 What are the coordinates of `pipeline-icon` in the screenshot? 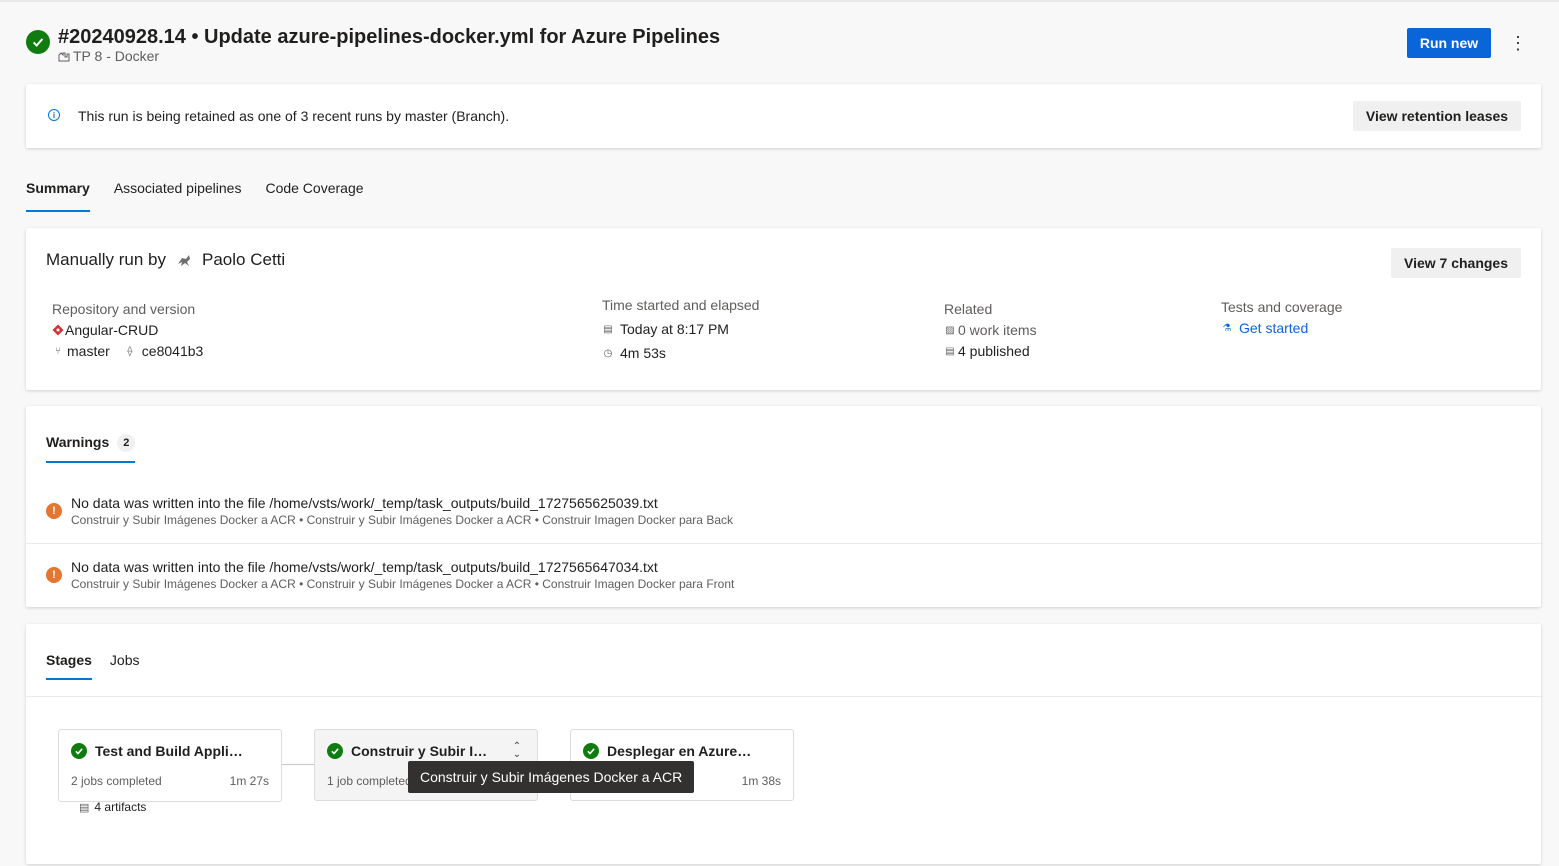 It's located at (64, 57).